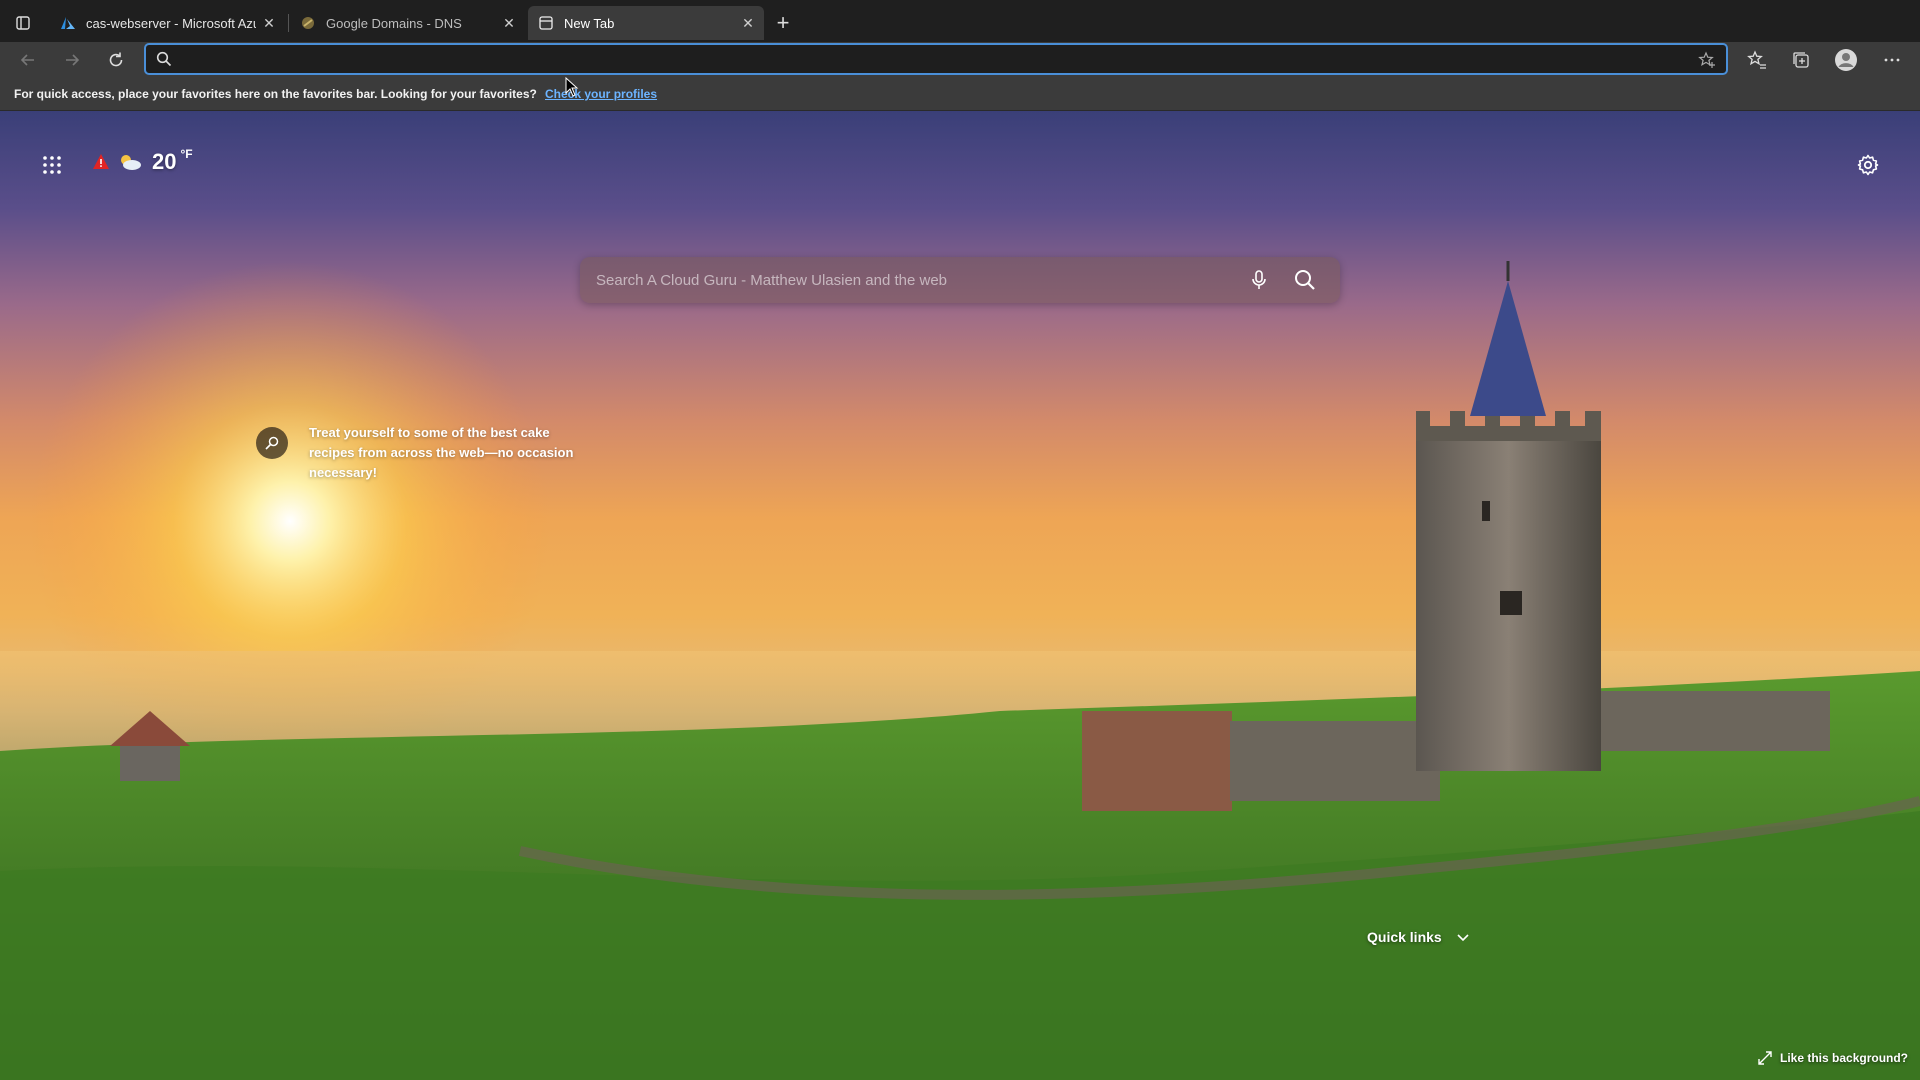 Image resolution: width=1920 pixels, height=1080 pixels. Describe the element at coordinates (288, 23) in the screenshot. I see `tab-divider` at that location.